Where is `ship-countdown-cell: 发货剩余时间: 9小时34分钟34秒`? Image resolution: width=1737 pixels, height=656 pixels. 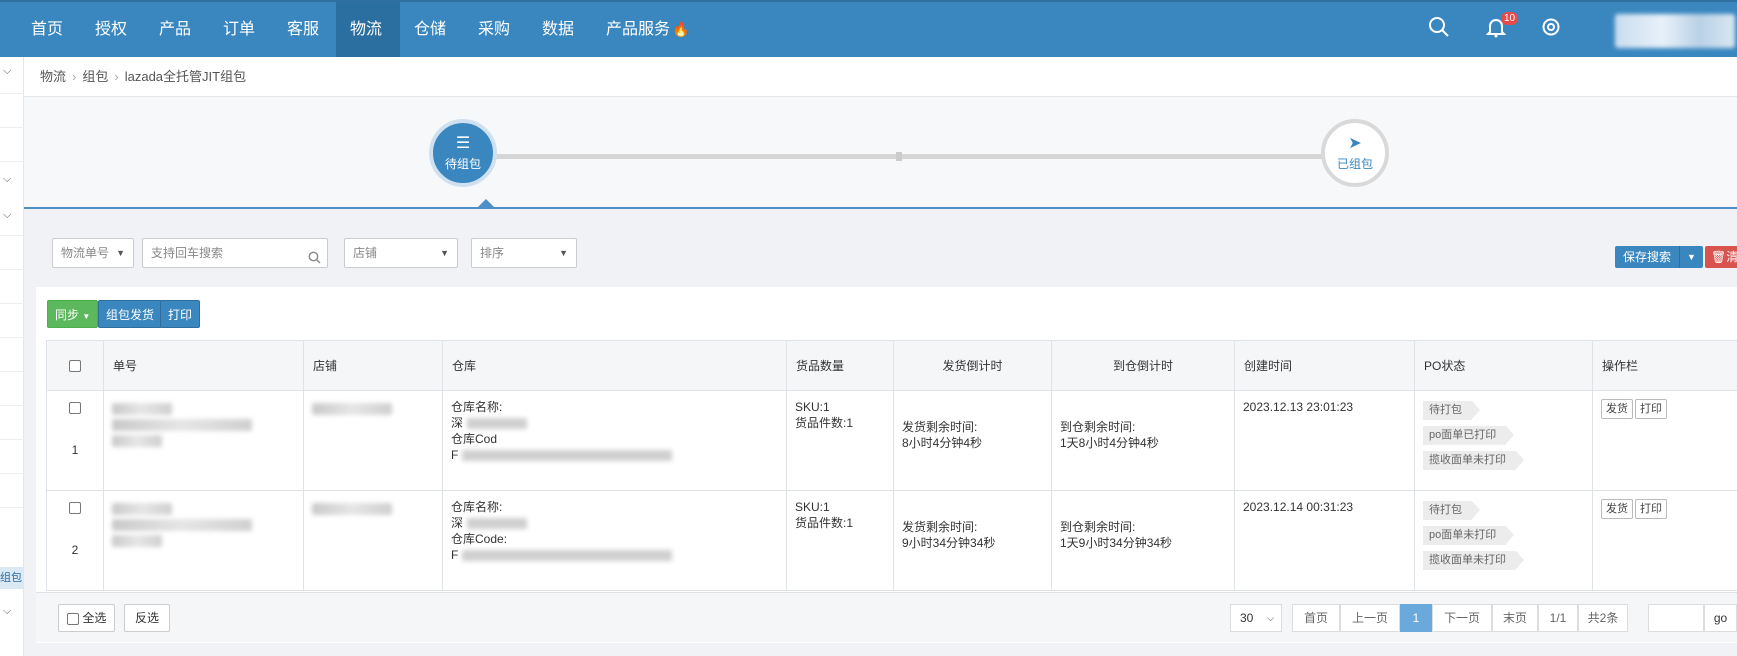
ship-countdown-cell: 发货剩余时间: 9小时34分钟34秒 is located at coordinates (972, 540).